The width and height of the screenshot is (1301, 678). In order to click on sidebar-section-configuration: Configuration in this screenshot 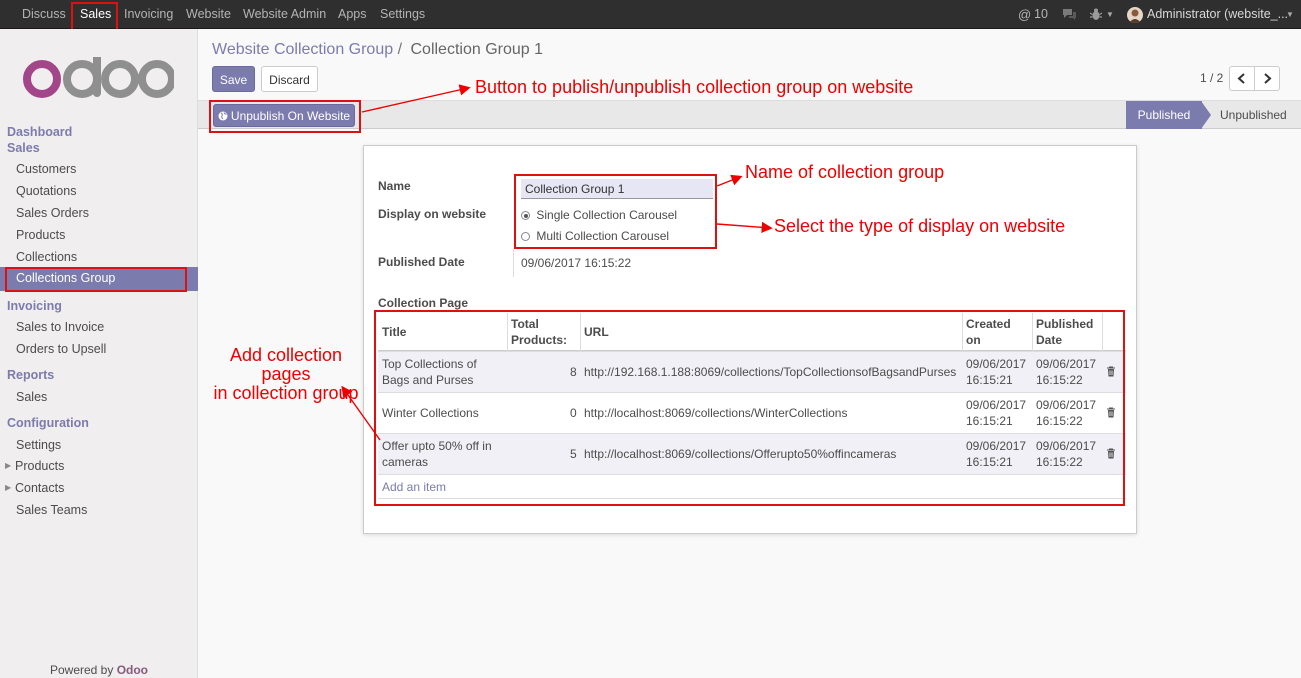, I will do `click(48, 423)`.